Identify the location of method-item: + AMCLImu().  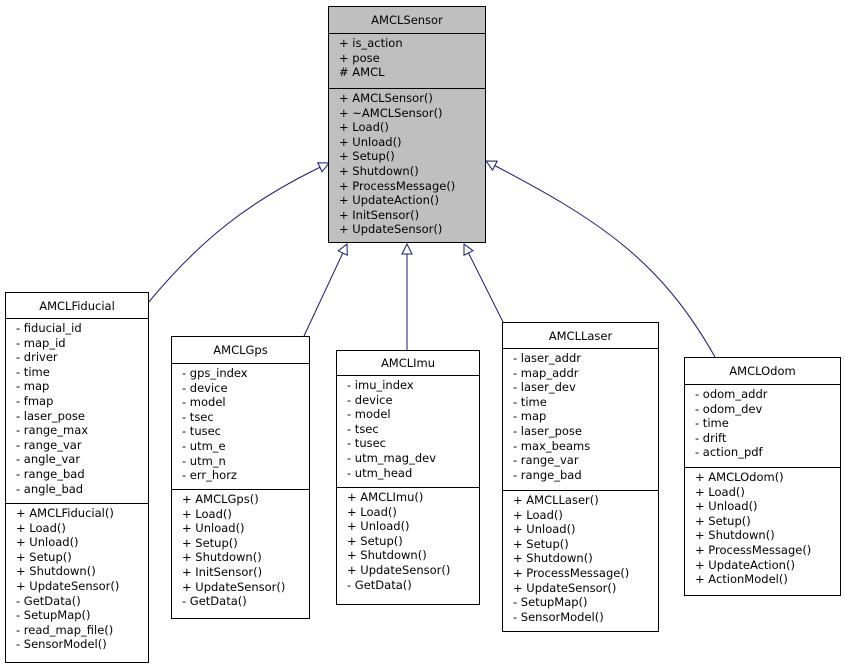
(385, 497).